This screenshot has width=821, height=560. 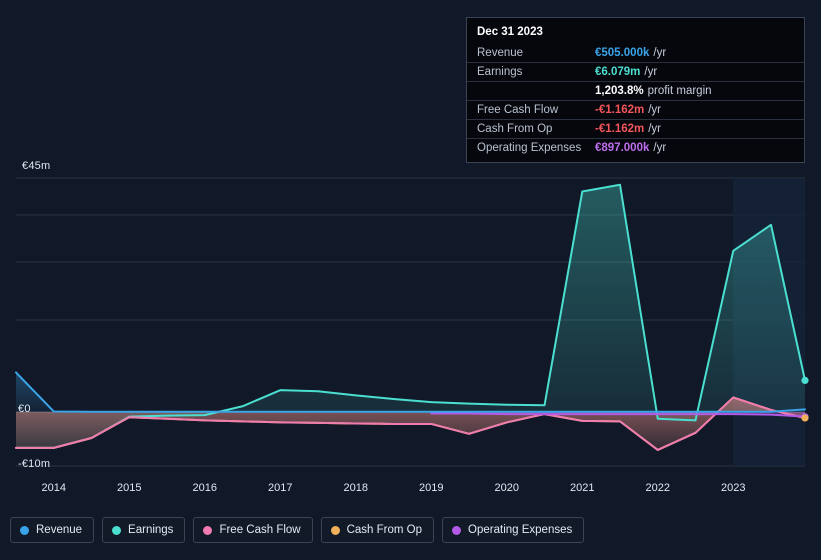 I want to click on tooltip-row-label: Revenue, so click(x=500, y=53).